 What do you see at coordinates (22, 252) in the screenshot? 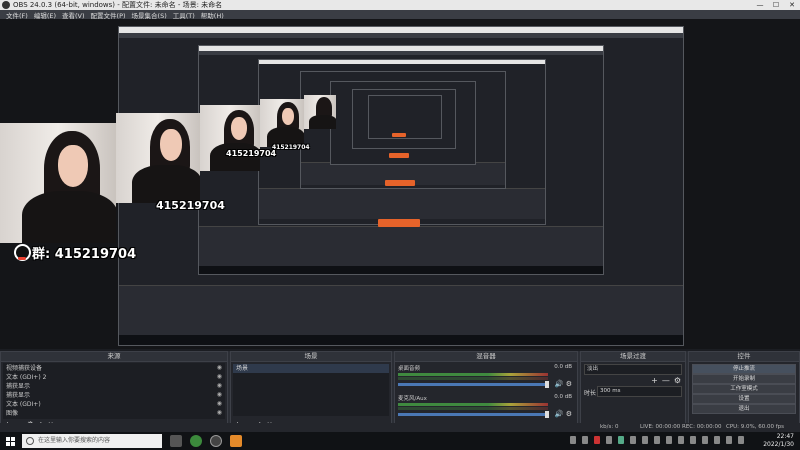
I see `qq-icon` at bounding box center [22, 252].